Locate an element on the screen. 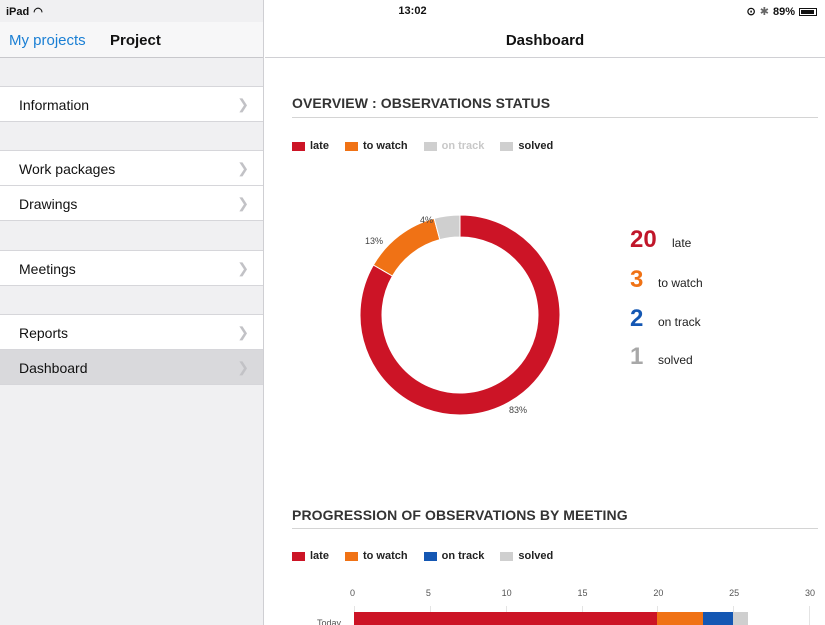 This screenshot has height=625, width=825. back-to-my-projects-link: My projects is located at coordinates (47, 40).